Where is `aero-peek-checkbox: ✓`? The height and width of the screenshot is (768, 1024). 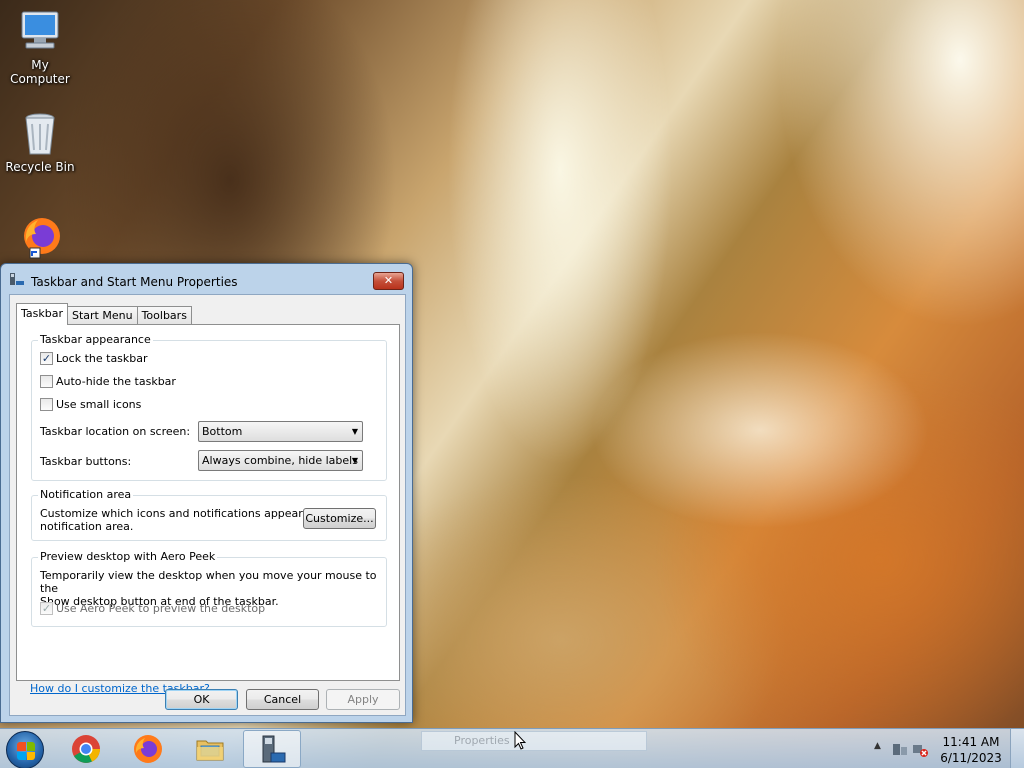
aero-peek-checkbox: ✓ is located at coordinates (46, 608).